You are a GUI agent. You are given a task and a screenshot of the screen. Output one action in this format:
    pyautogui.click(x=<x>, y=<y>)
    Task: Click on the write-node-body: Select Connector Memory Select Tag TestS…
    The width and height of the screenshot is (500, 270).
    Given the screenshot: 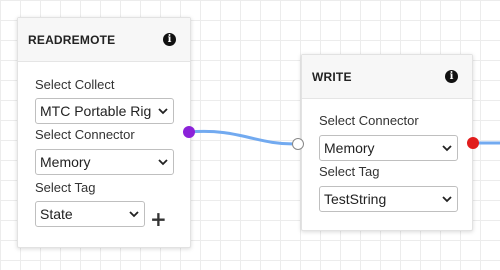 What is the action you would take?
    pyautogui.click(x=387, y=162)
    